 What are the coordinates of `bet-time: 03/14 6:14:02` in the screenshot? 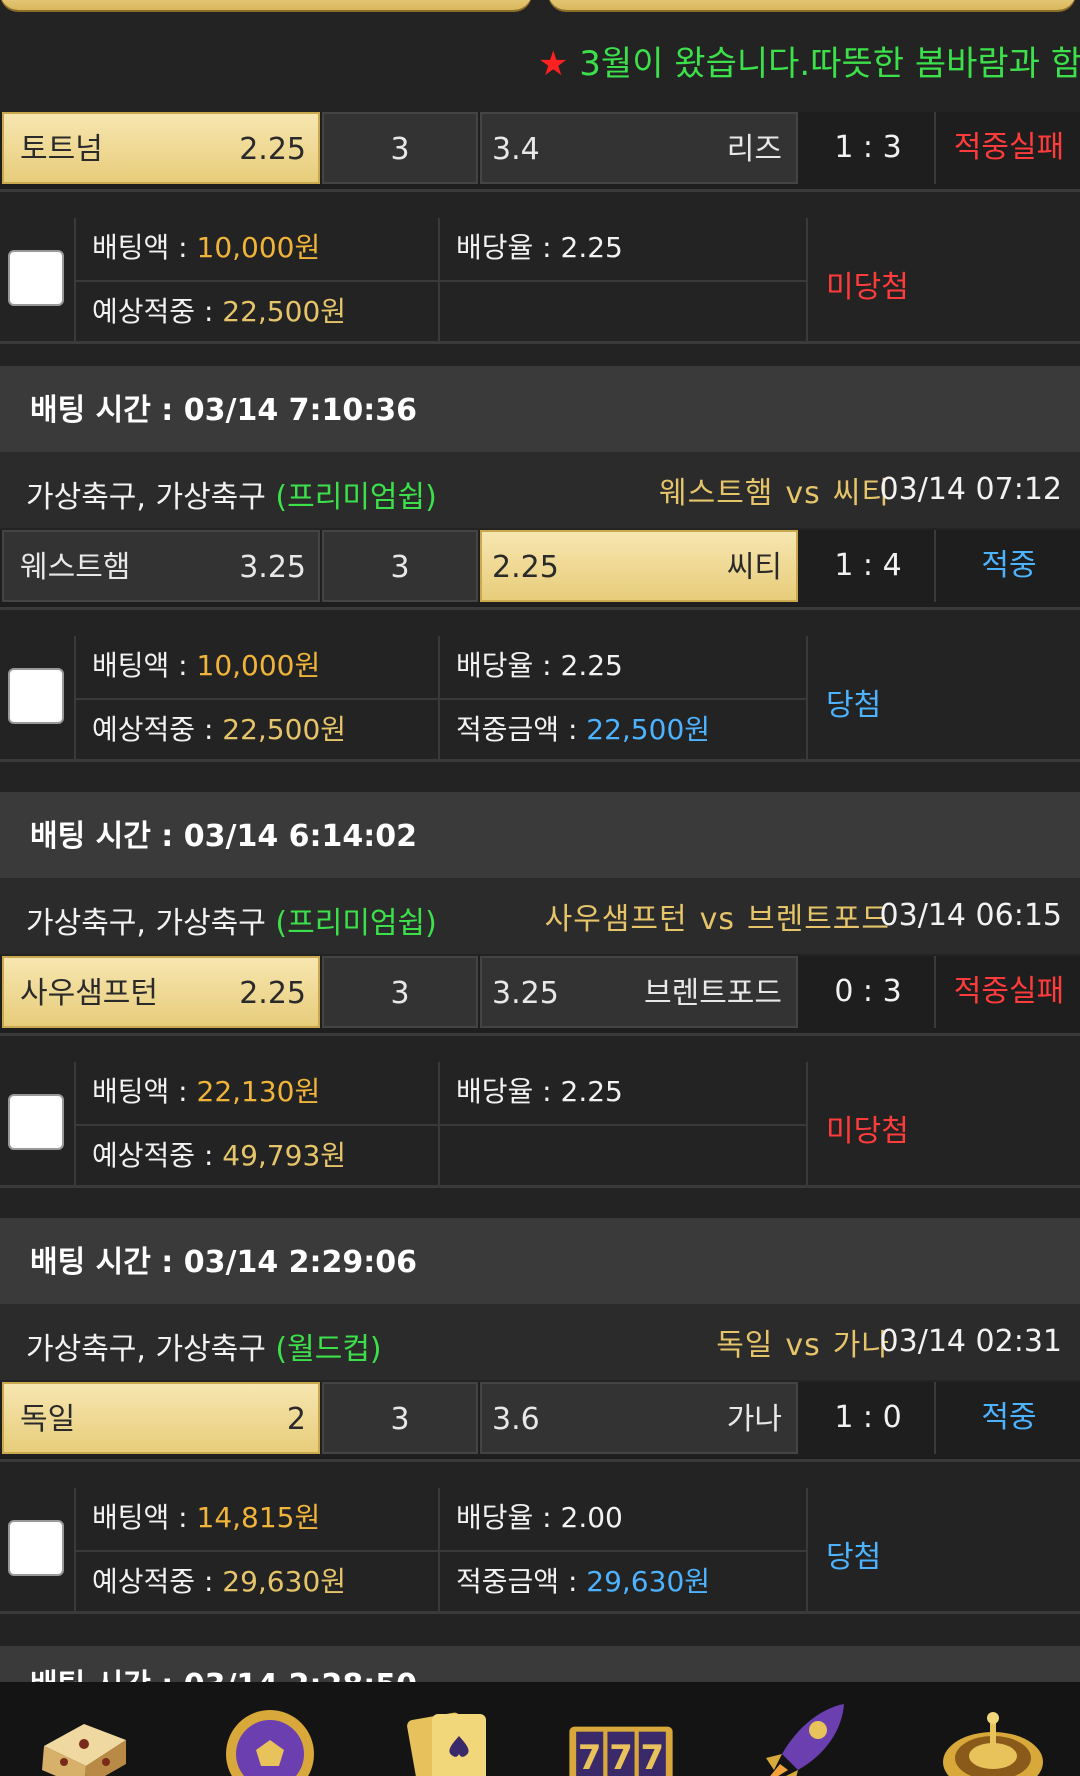 It's located at (300, 836).